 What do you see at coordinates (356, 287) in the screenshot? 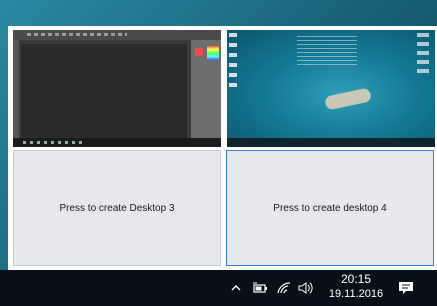
I see `taskbar-clock: 20:15 19.11.2016` at bounding box center [356, 287].